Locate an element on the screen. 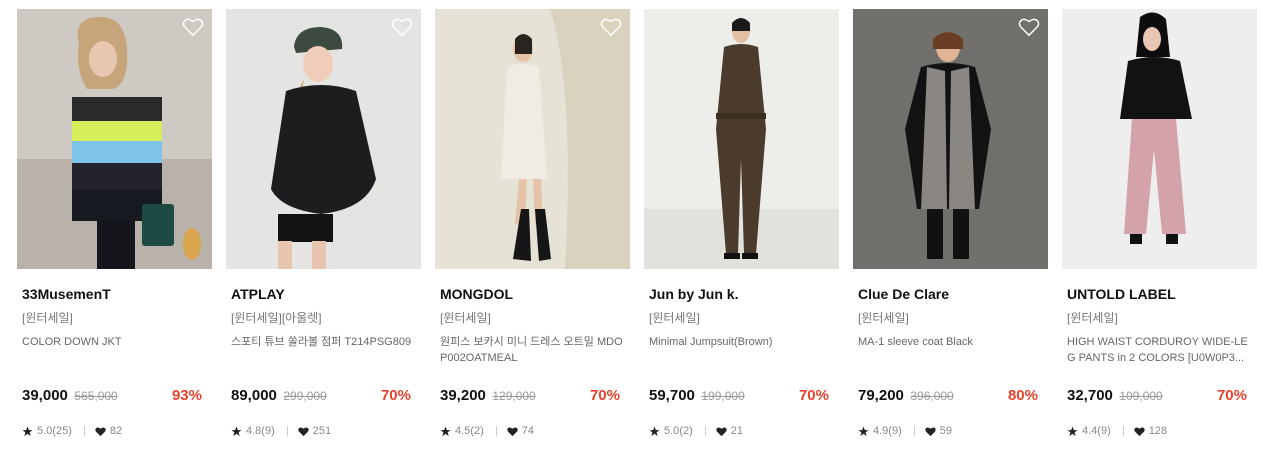 Image resolution: width=1263 pixels, height=470 pixels. like-count: 251 is located at coordinates (322, 431).